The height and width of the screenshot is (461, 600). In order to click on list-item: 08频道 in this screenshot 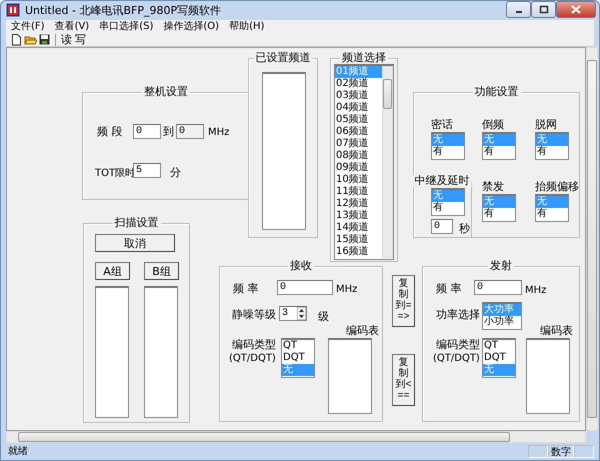, I will do `click(358, 156)`.